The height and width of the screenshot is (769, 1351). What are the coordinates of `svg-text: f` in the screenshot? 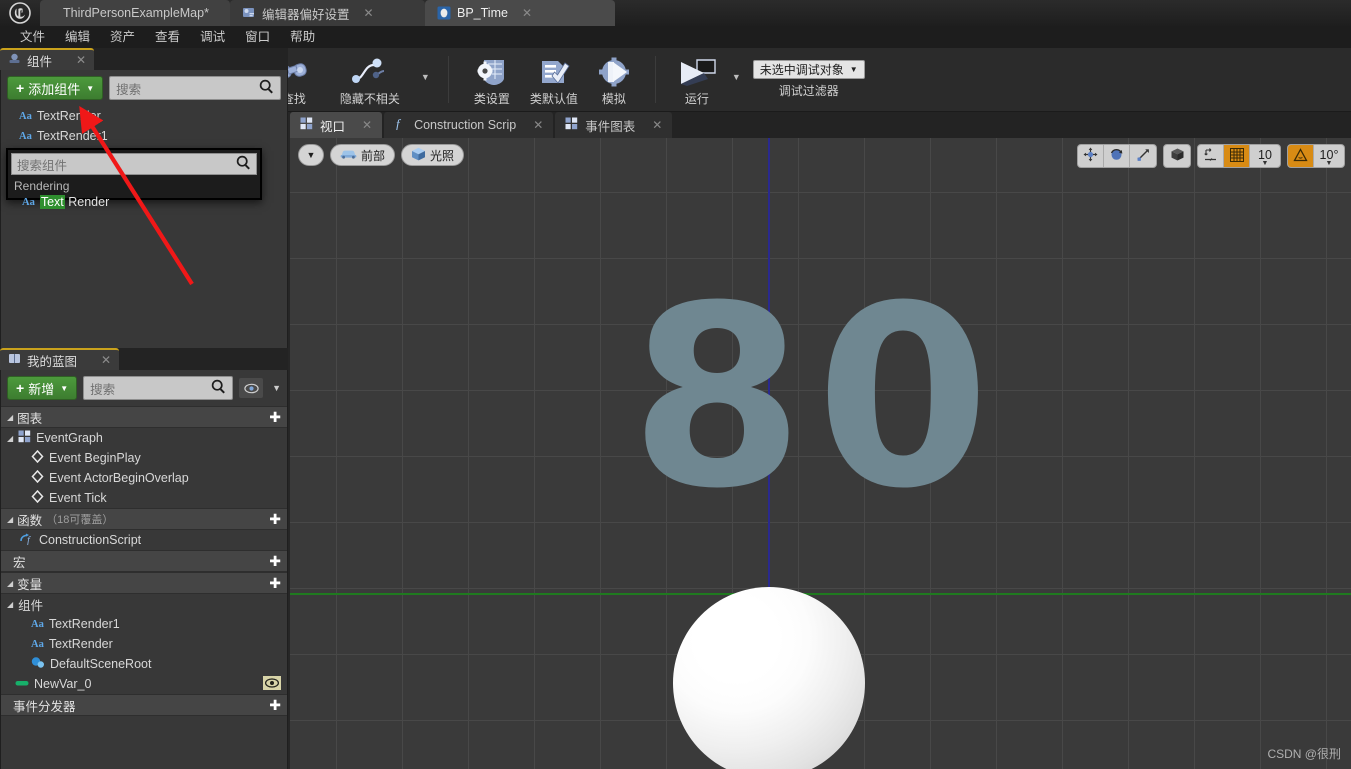 It's located at (29, 541).